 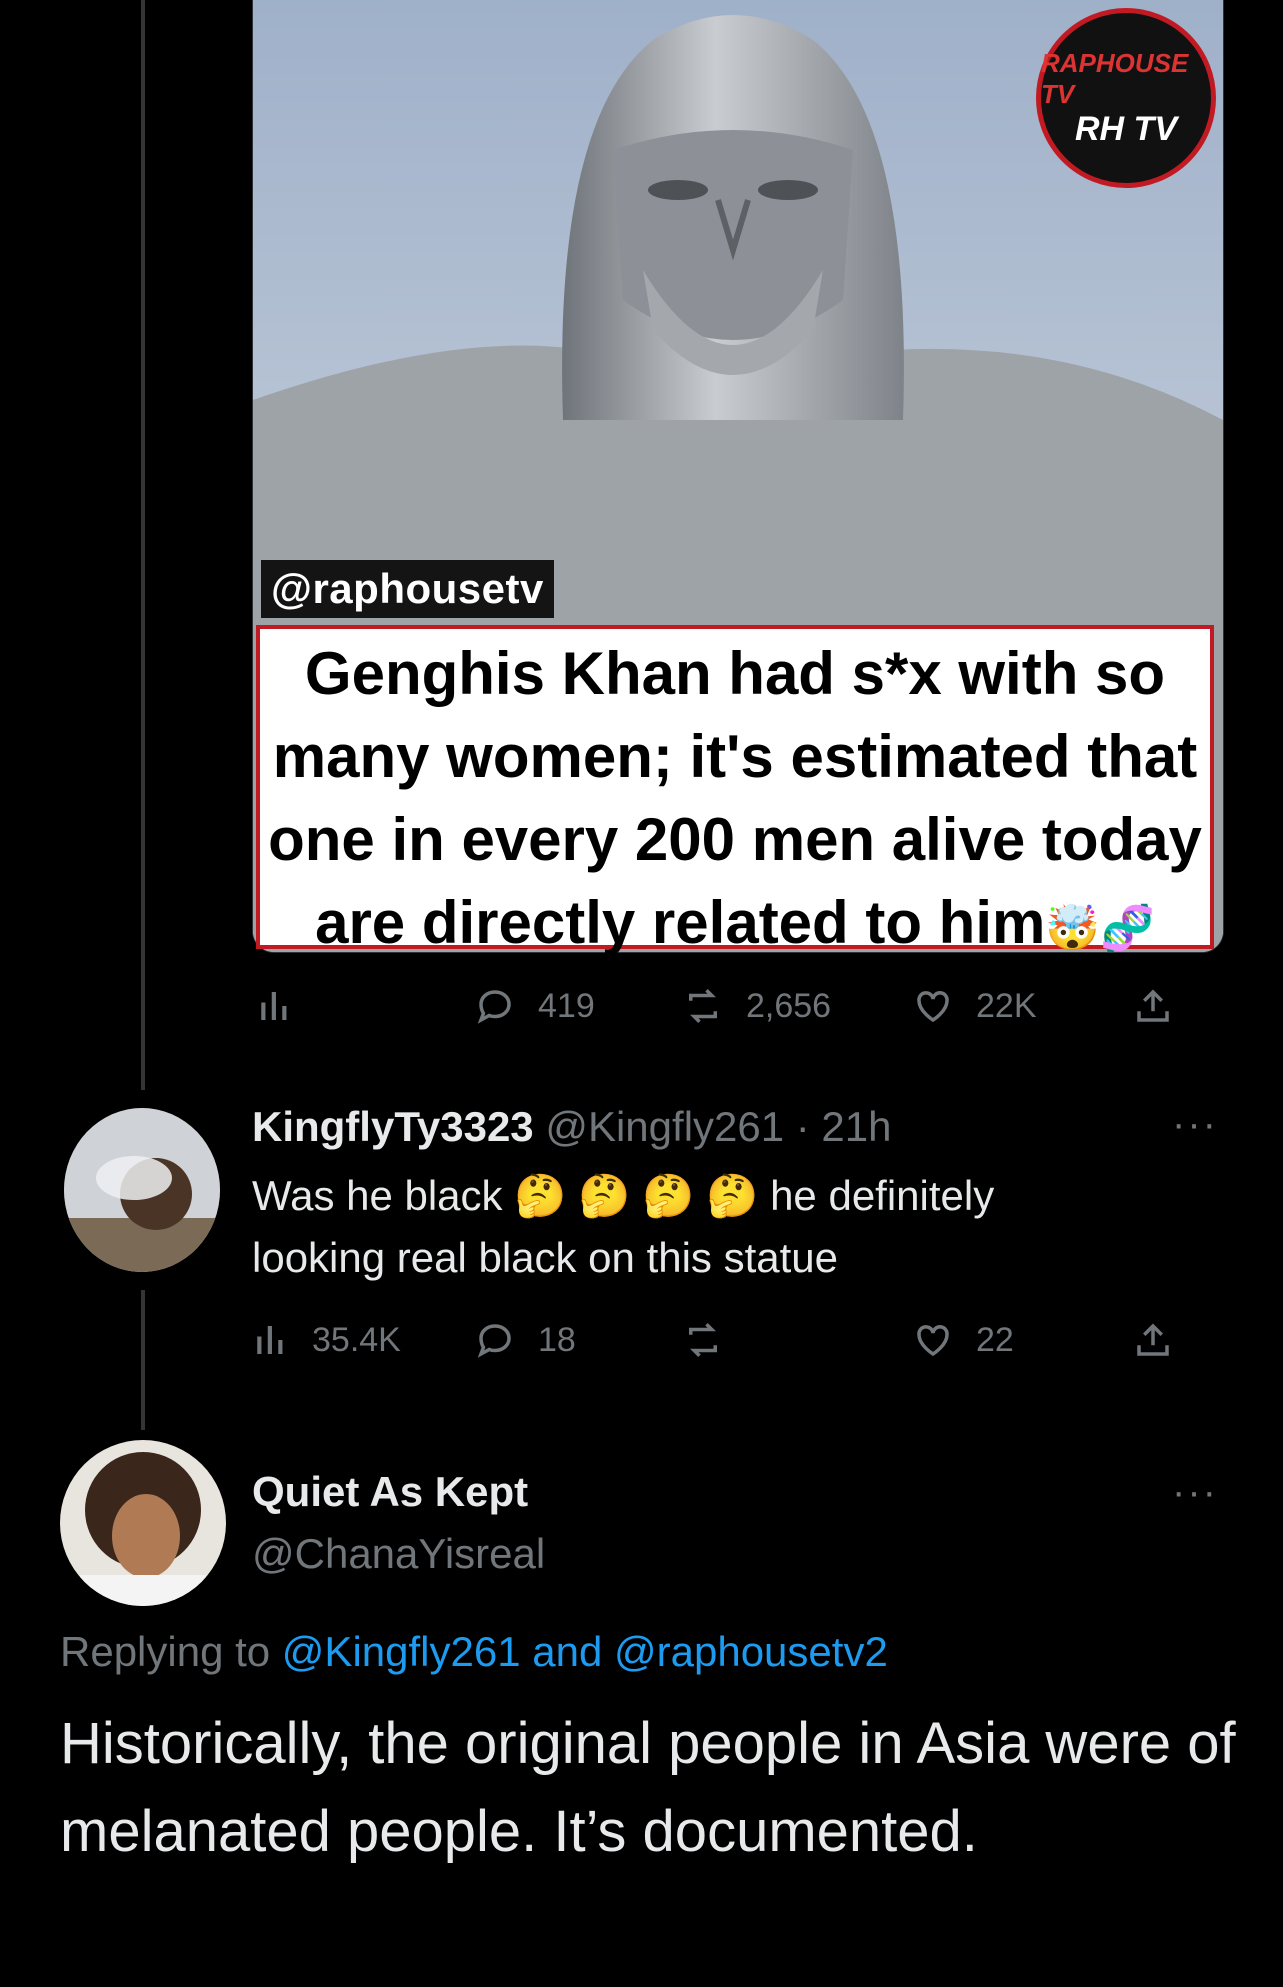 What do you see at coordinates (1115, 78) in the screenshot?
I see `watermark-top-text: RAPHOUSE TV` at bounding box center [1115, 78].